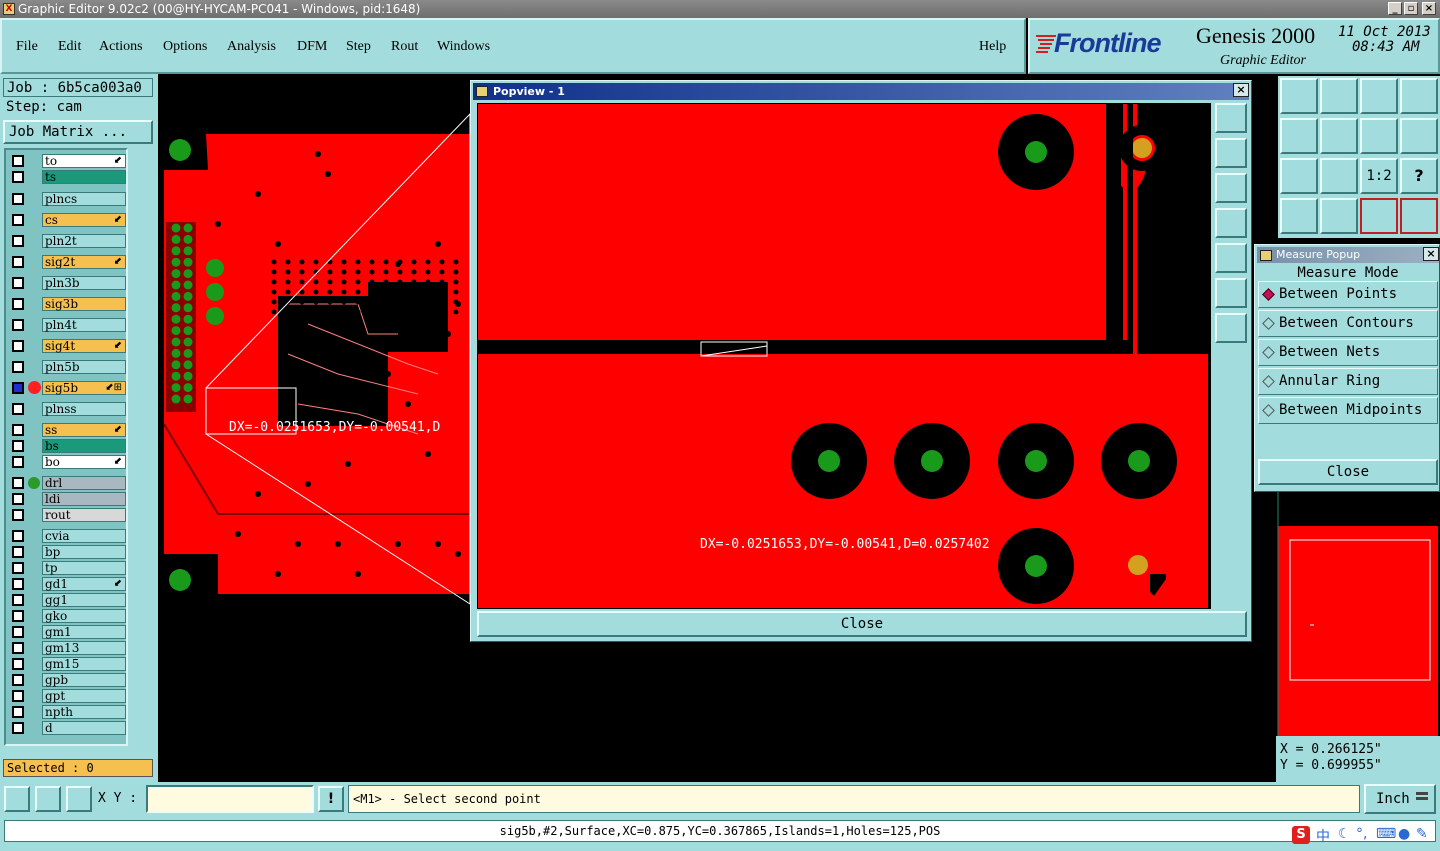 The height and width of the screenshot is (851, 1440). I want to click on popview-zoom-in-icon, so click(1231, 328).